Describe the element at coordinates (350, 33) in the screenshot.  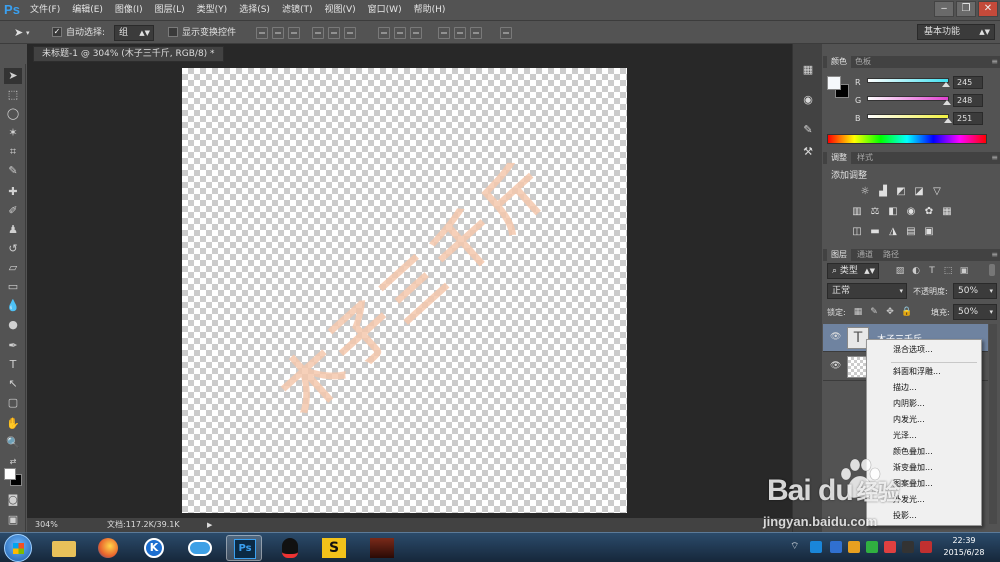
I see `align-right-icon` at that location.